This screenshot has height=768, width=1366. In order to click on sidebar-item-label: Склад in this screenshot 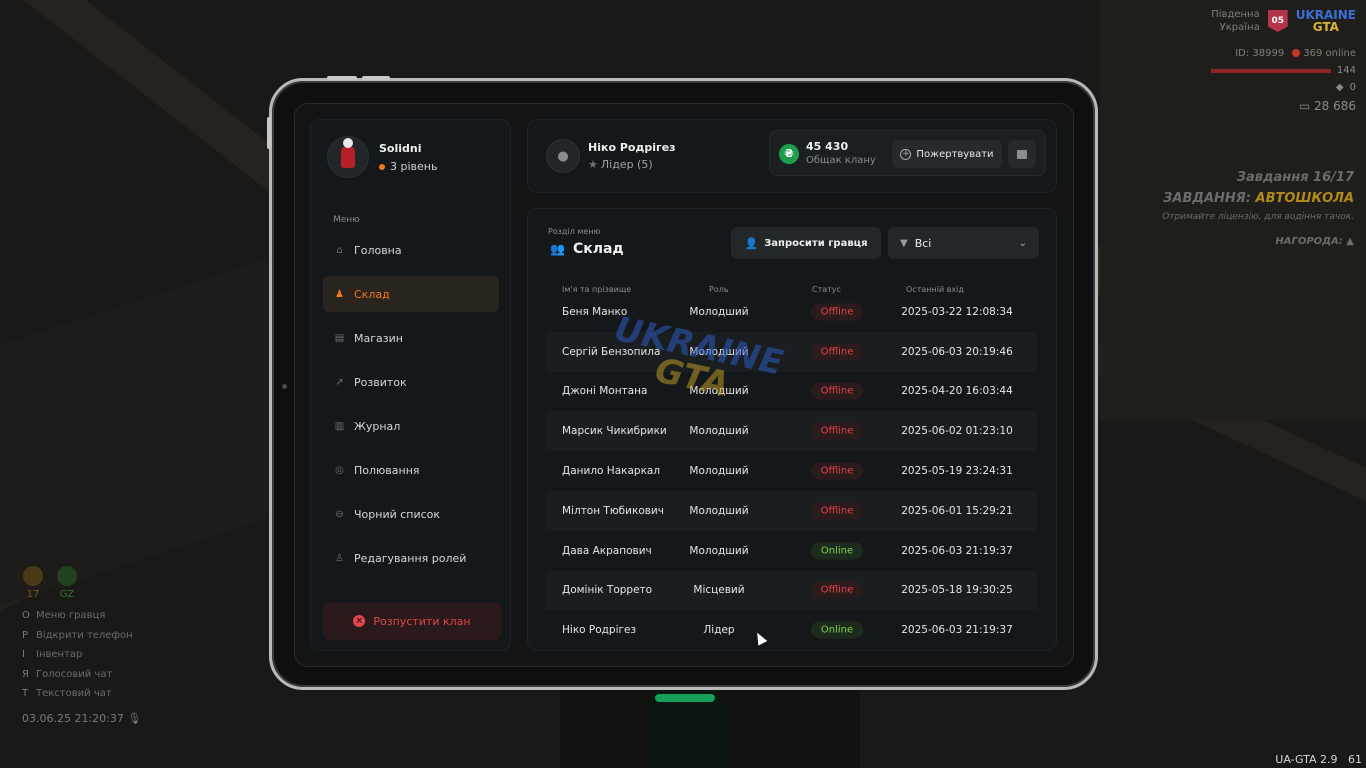, I will do `click(372, 294)`.